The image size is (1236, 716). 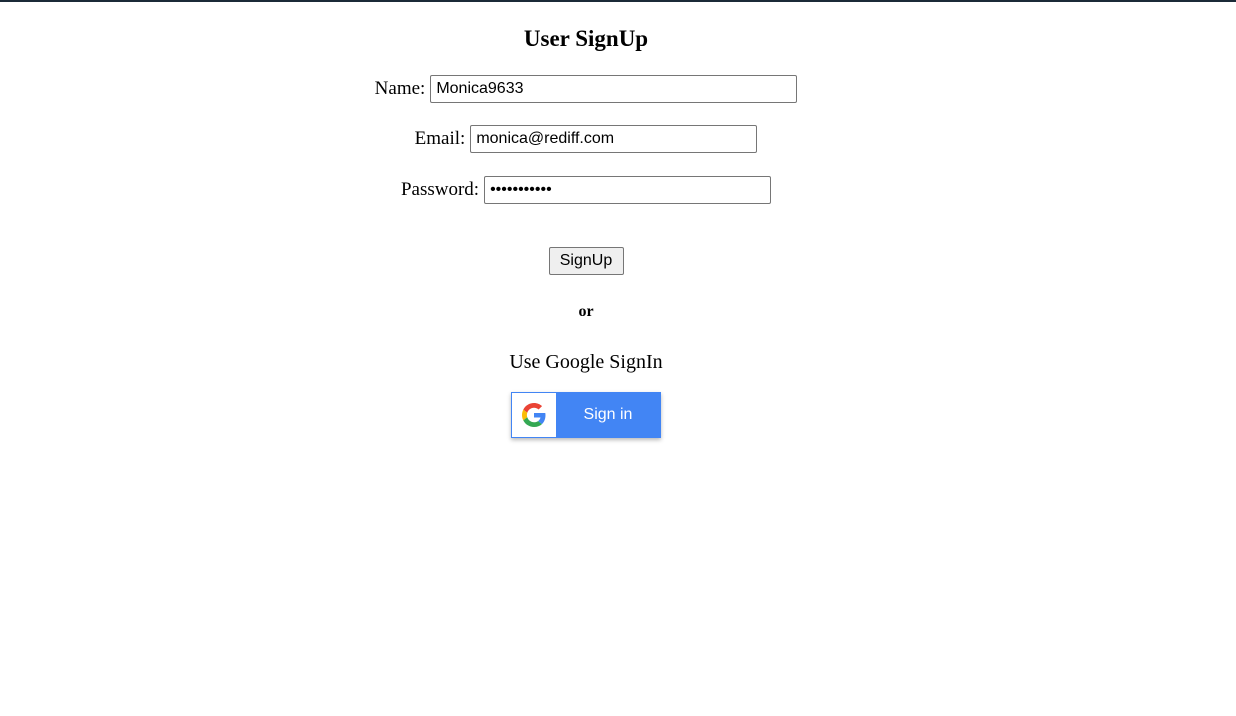 I want to click on name-label: Name:, so click(x=400, y=88).